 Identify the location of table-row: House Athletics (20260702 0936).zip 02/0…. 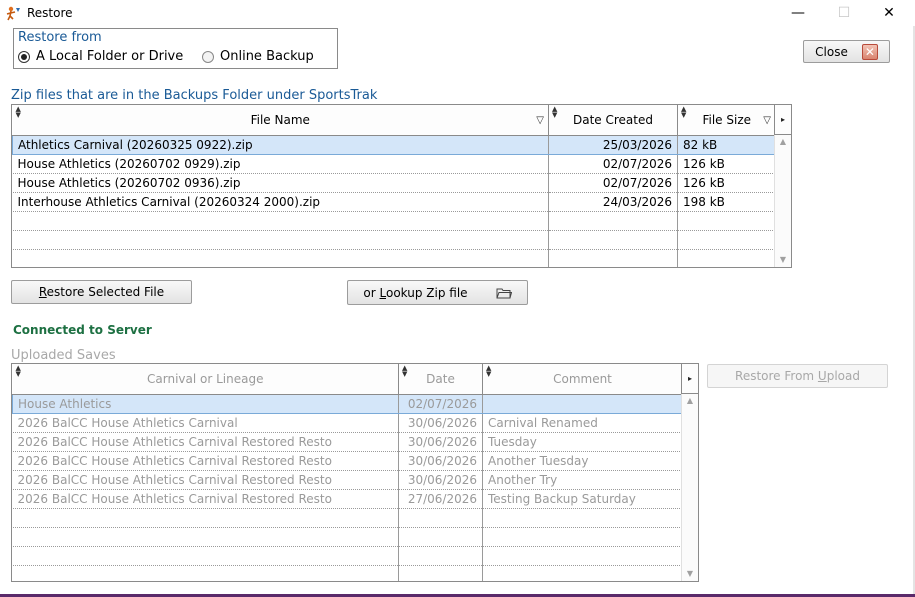
(394, 183).